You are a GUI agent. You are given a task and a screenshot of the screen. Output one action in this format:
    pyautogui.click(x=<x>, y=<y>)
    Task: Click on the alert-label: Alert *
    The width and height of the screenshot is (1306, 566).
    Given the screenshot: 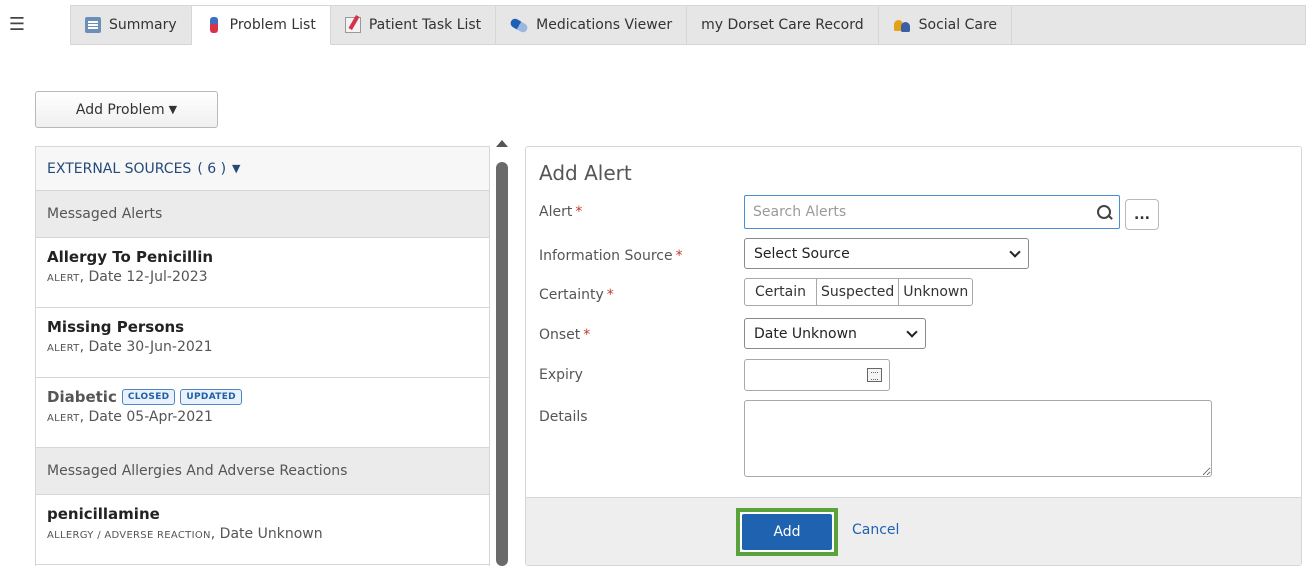 What is the action you would take?
    pyautogui.click(x=560, y=212)
    